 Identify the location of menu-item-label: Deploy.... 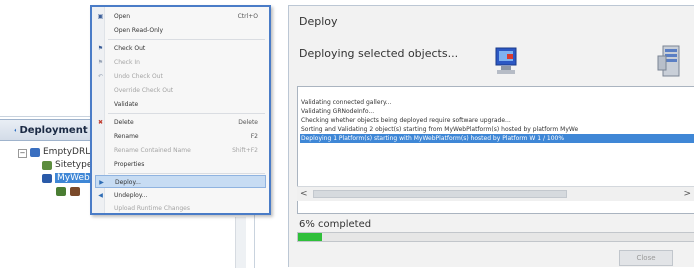
(128, 182).